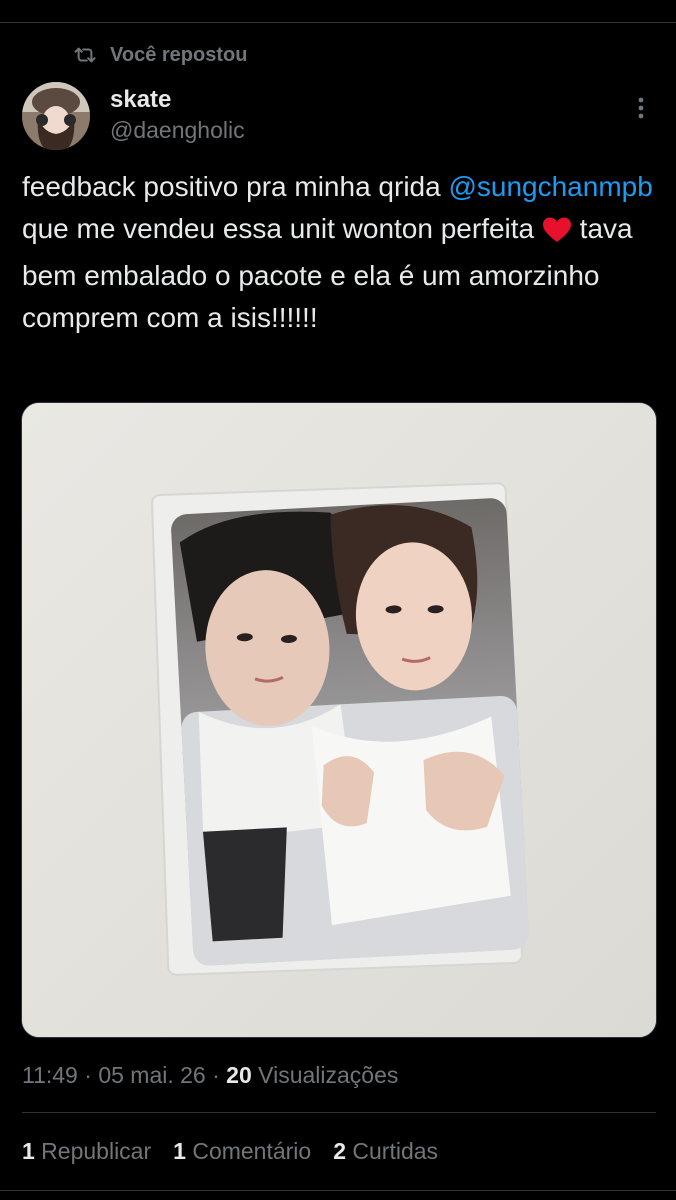 The height and width of the screenshot is (1200, 676). I want to click on author-handle: @daengholic, so click(177, 130).